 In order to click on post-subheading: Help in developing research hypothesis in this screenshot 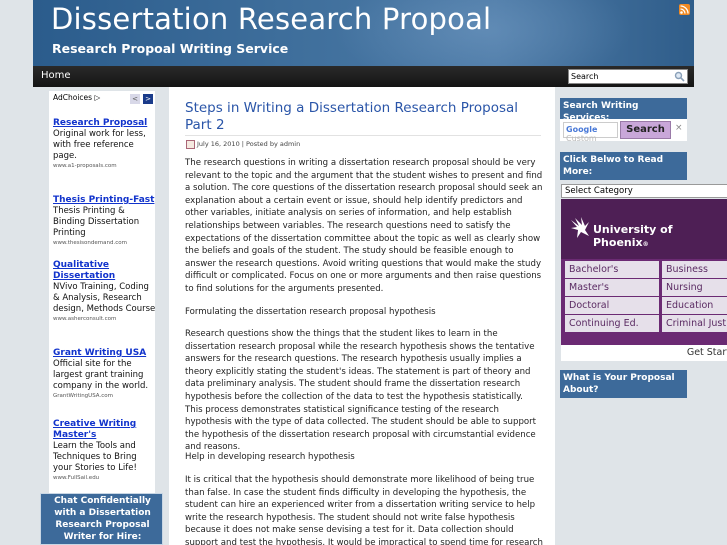, I will do `click(270, 457)`.